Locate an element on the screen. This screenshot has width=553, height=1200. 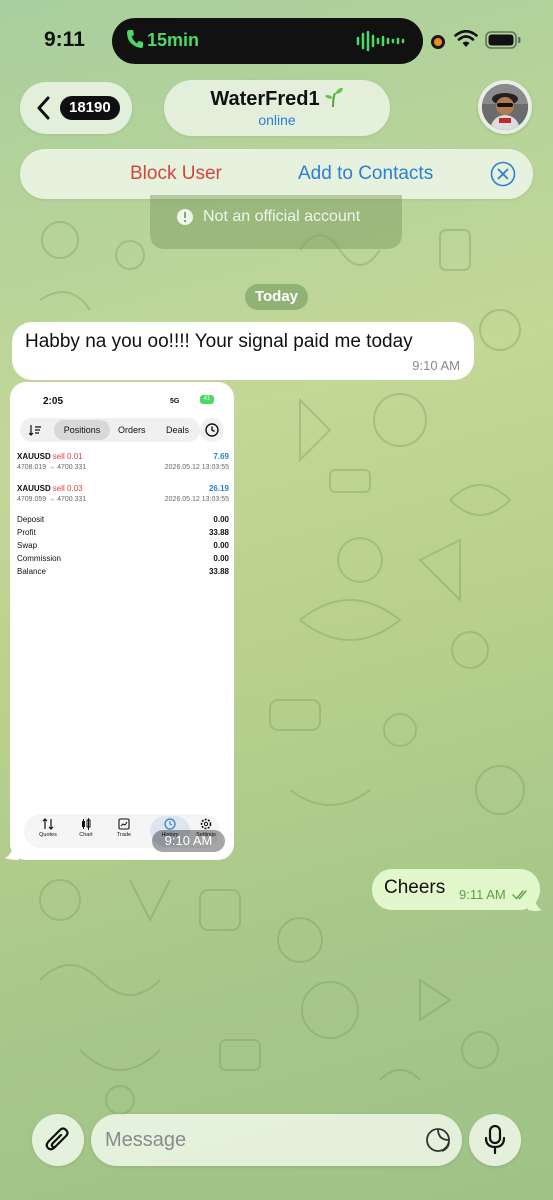
chat-status: online is located at coordinates (277, 120).